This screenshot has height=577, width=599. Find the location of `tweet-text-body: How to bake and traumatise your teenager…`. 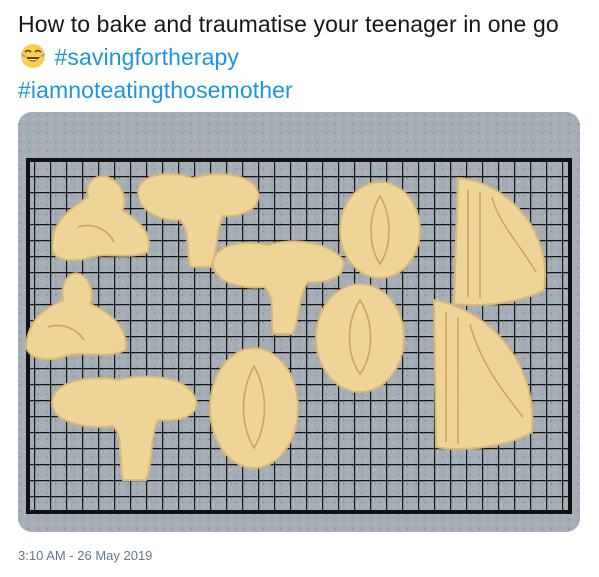

tweet-text-body: How to bake and traumatise your teenager… is located at coordinates (288, 24).